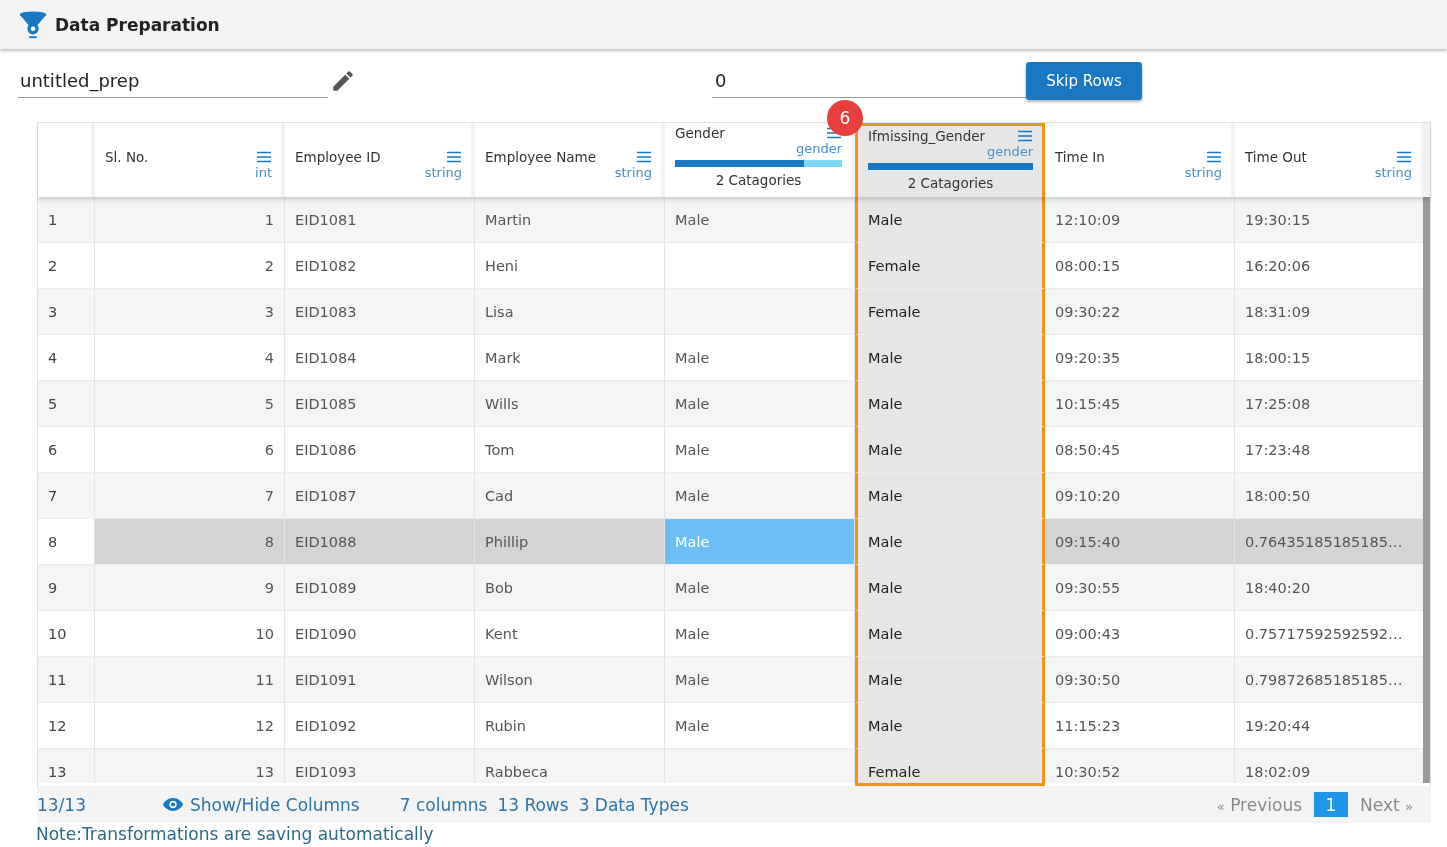  What do you see at coordinates (66, 726) in the screenshot?
I see `row-number: 12` at bounding box center [66, 726].